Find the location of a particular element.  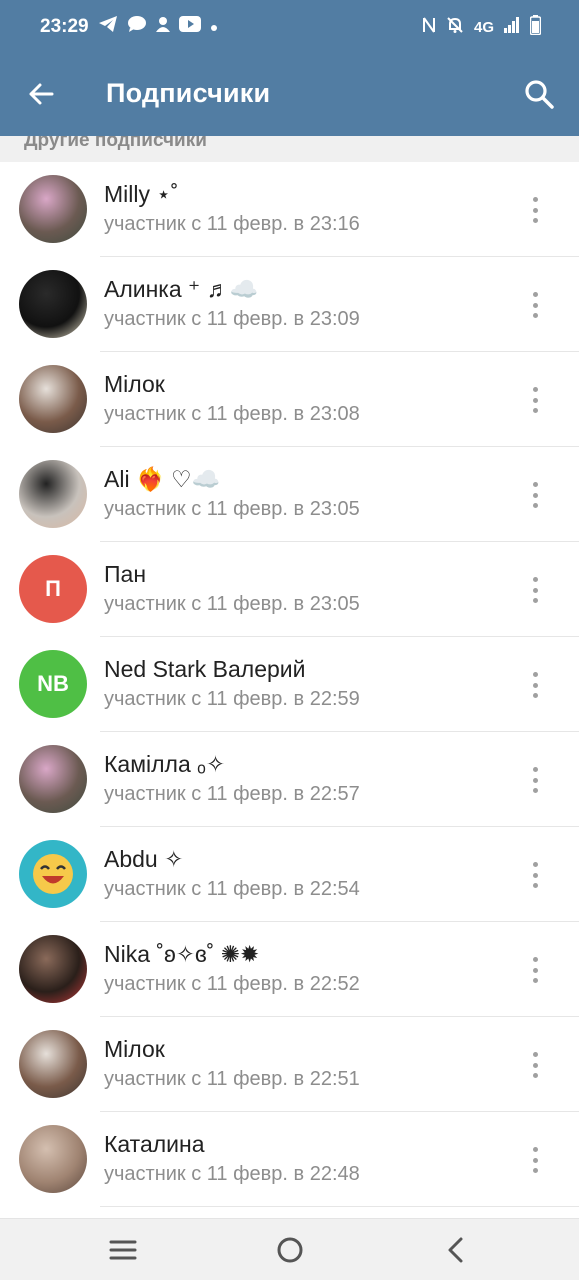

member-joined-status: участник с 11 февр. в 23:16 is located at coordinates (232, 224).